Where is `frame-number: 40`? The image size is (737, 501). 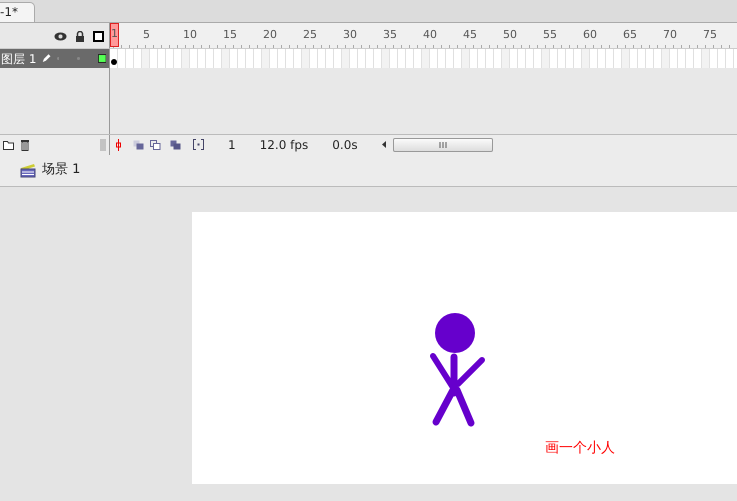
frame-number: 40 is located at coordinates (430, 35).